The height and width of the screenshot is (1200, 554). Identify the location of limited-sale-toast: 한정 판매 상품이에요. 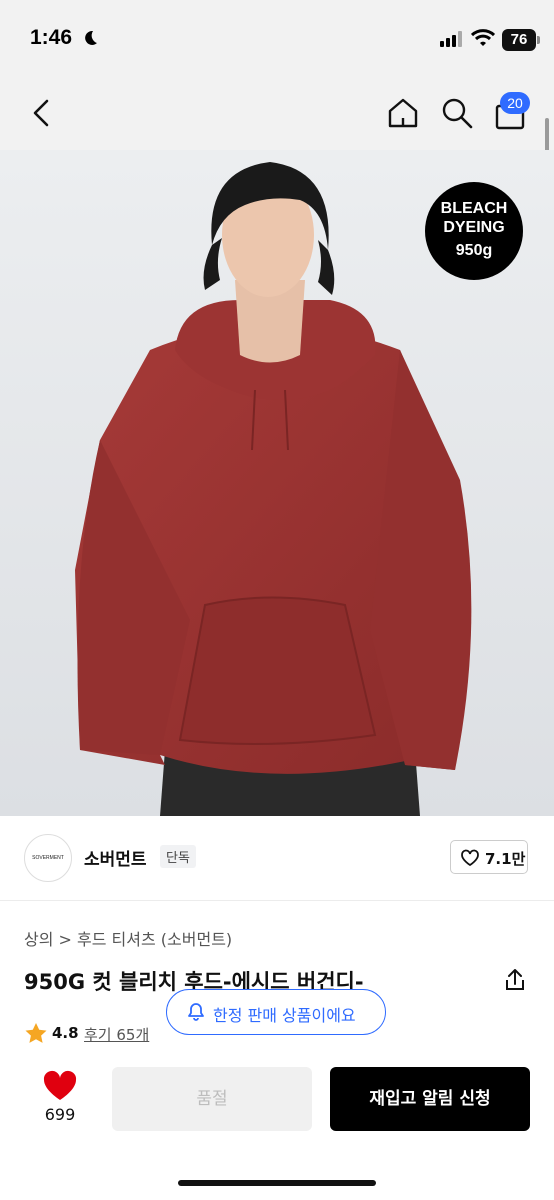
(276, 1012).